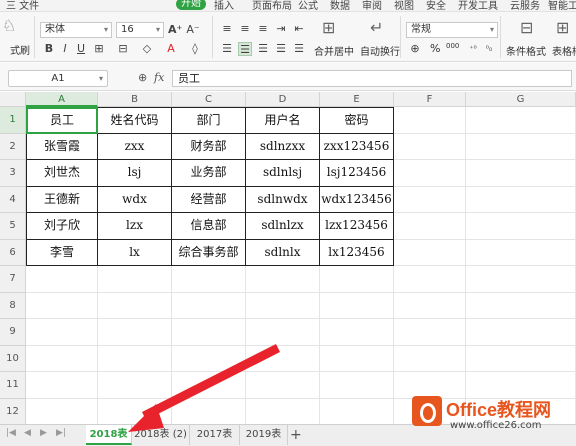  What do you see at coordinates (13, 173) in the screenshot?
I see `row-header-3: 3` at bounding box center [13, 173].